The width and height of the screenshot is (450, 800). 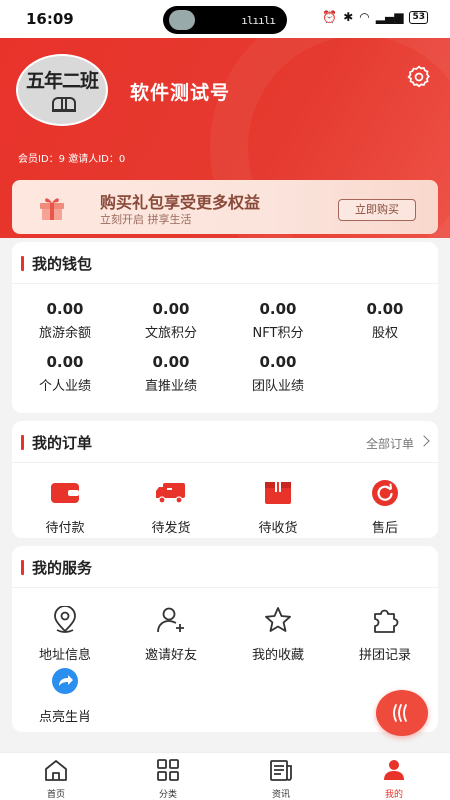 What do you see at coordinates (225, 567) in the screenshot?
I see `services-card-header: 我的服务` at bounding box center [225, 567].